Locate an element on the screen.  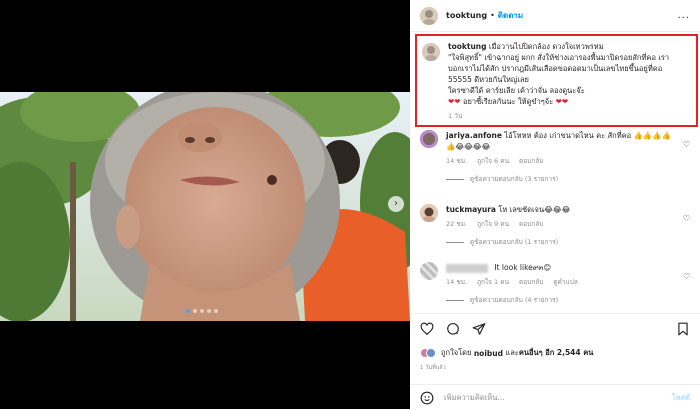
comment-meta: 22 ชม. ถูกใจ 9 คน ตอบกลับ is located at coordinates (558, 224).